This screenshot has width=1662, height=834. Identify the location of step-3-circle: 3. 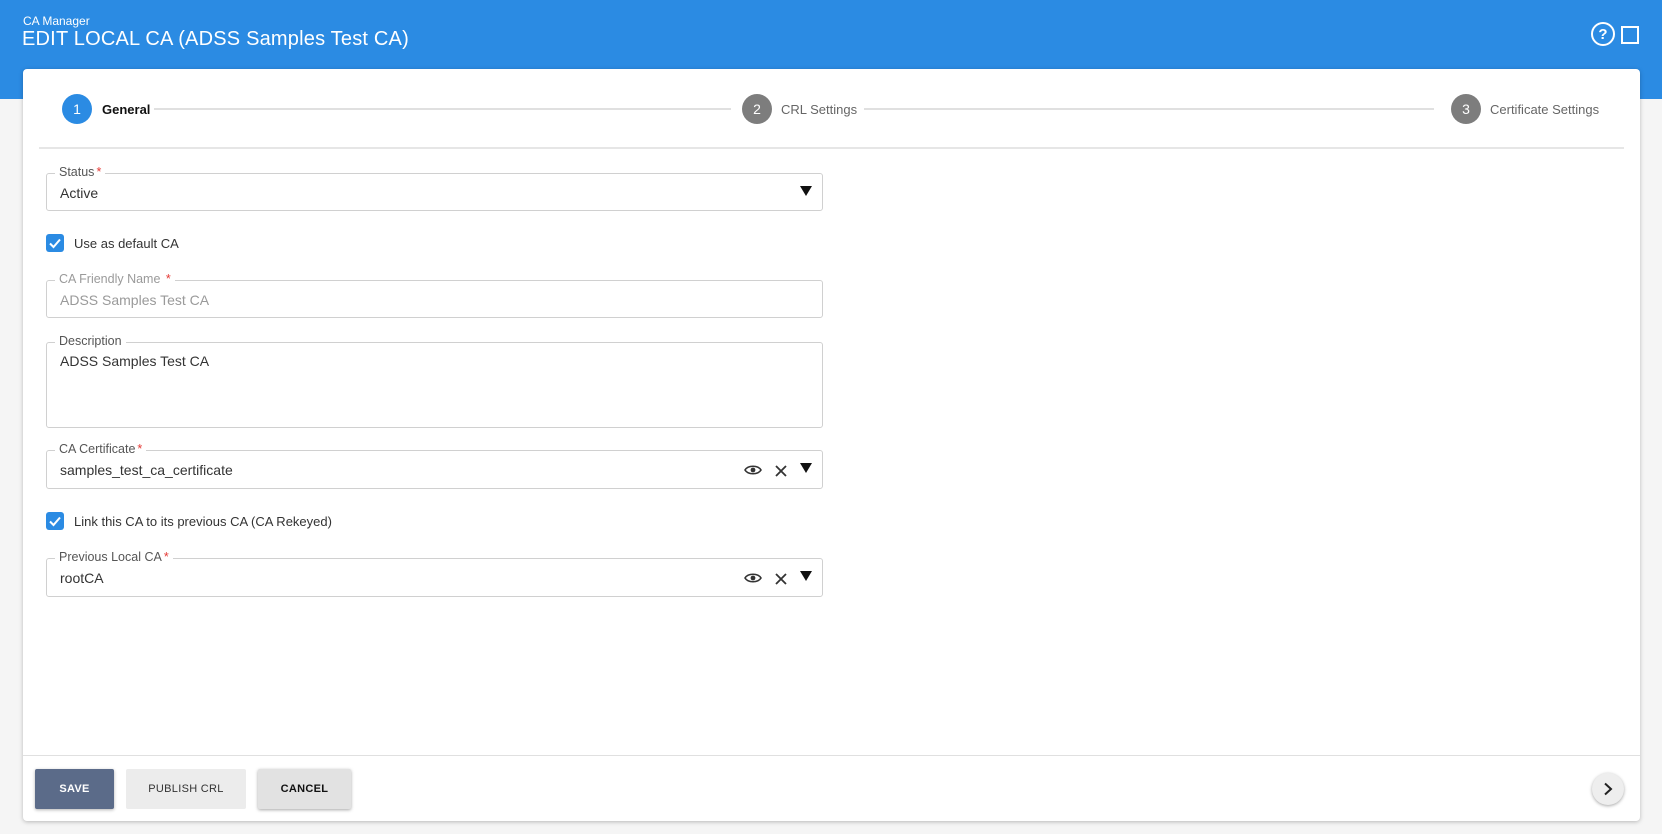
(1466, 109).